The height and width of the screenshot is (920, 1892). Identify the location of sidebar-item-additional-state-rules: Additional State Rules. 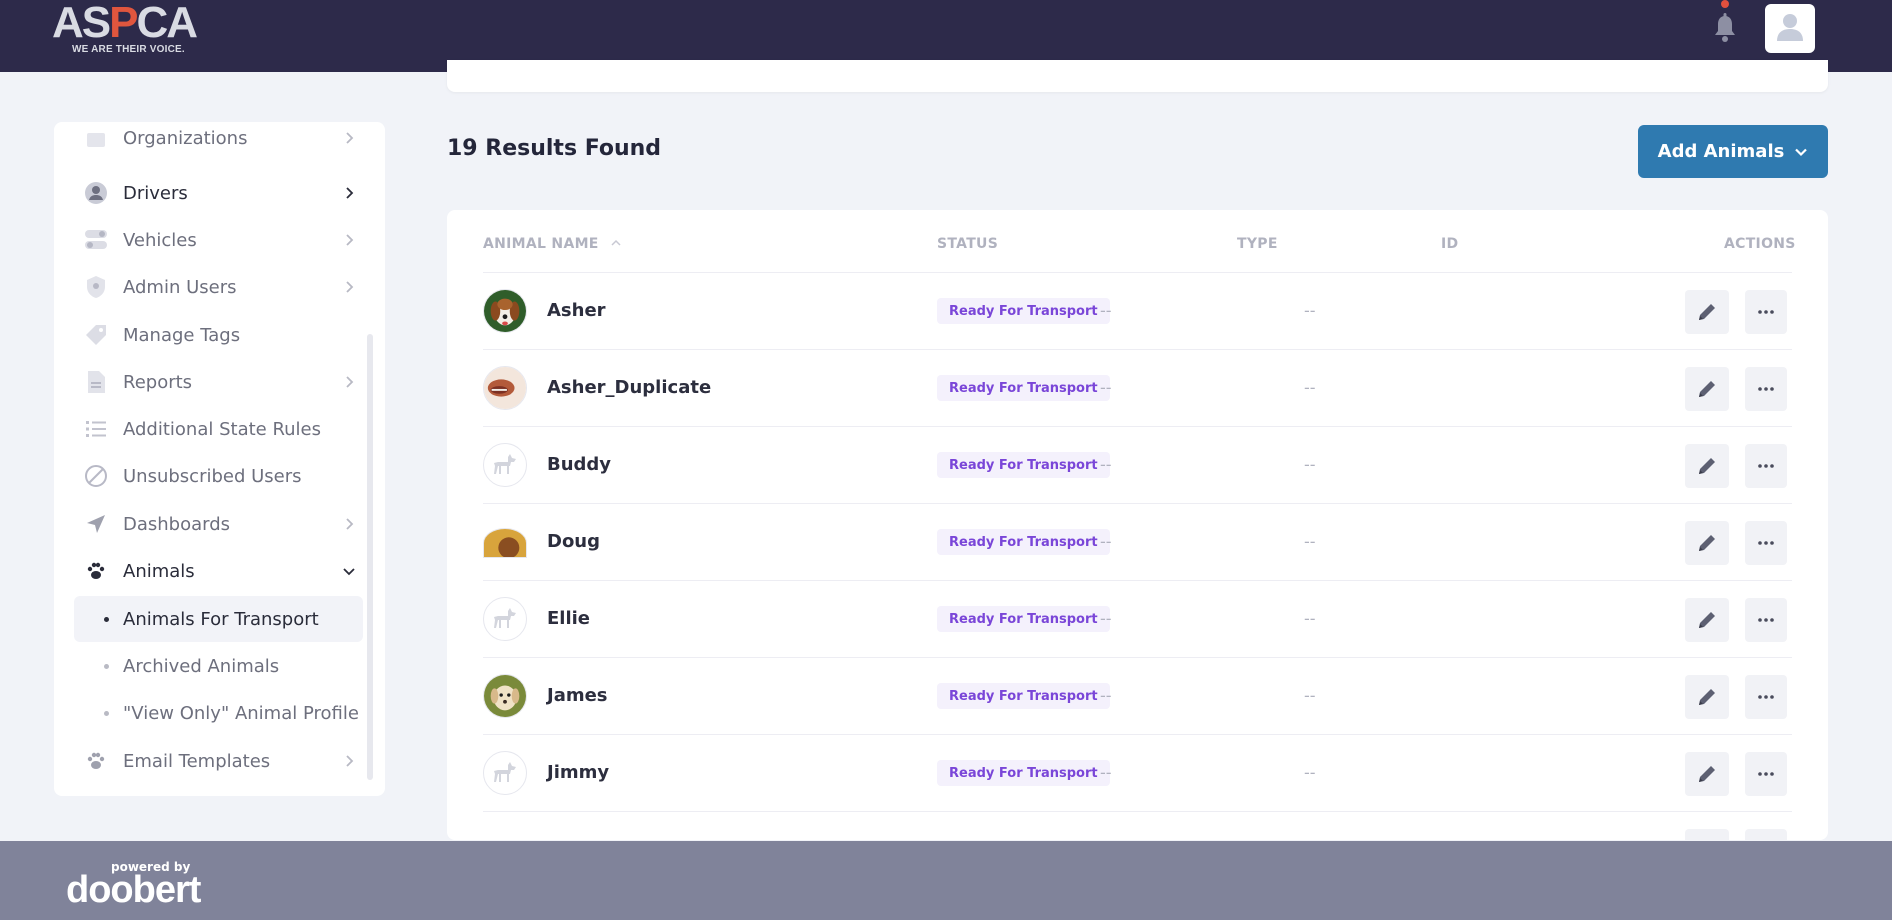
(219, 429).